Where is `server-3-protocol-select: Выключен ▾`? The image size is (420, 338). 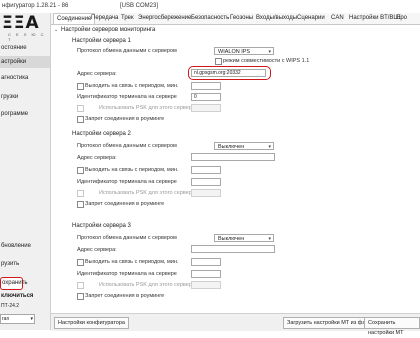 server-3-protocol-select: Выключен ▾ is located at coordinates (244, 238).